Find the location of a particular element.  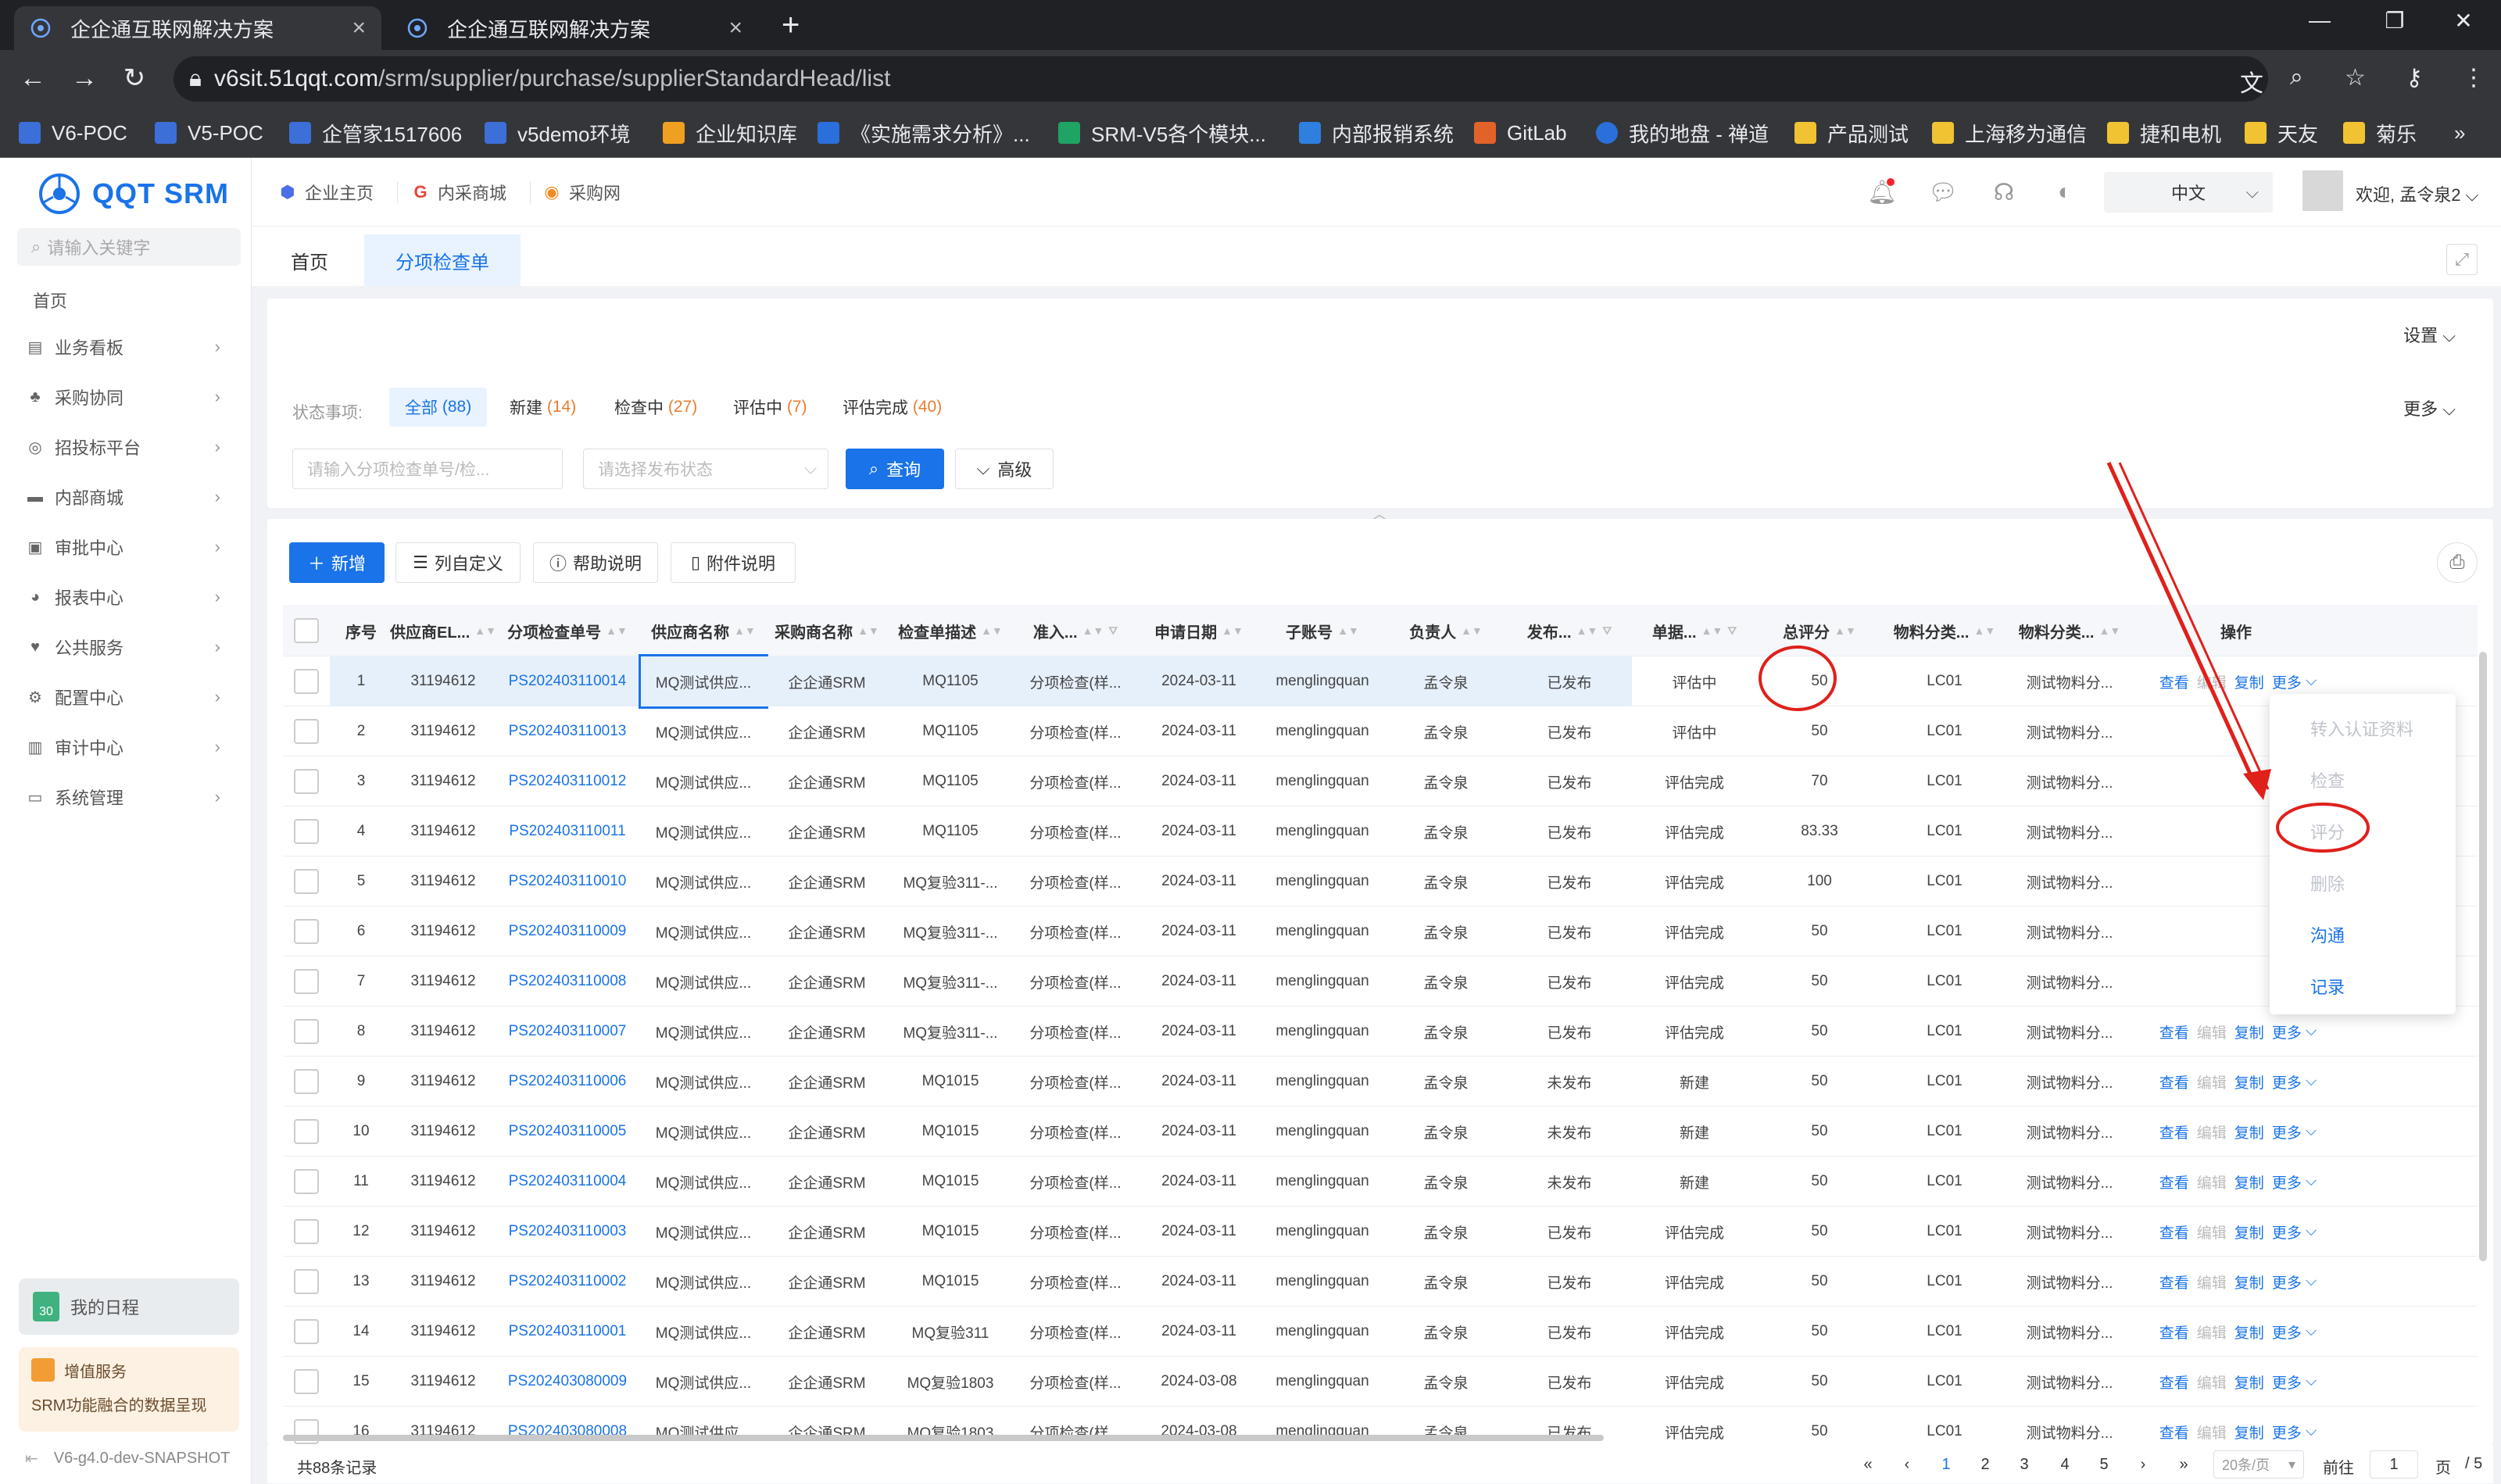

bookmark-folder: 上海移为通信 is located at coordinates (2010, 132).